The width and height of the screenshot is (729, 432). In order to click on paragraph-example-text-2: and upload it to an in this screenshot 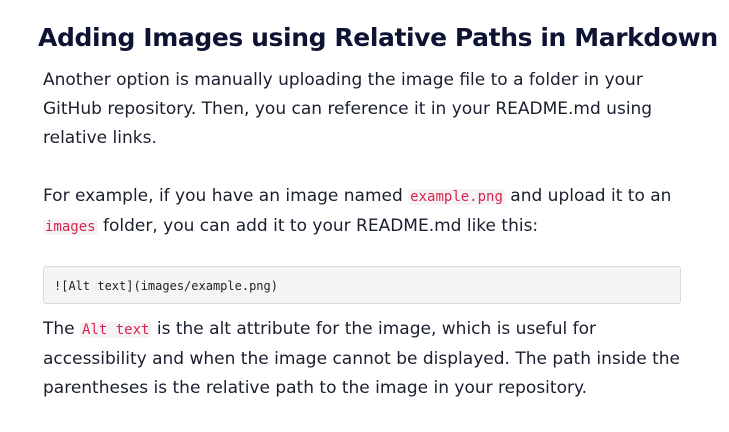, I will do `click(588, 196)`.